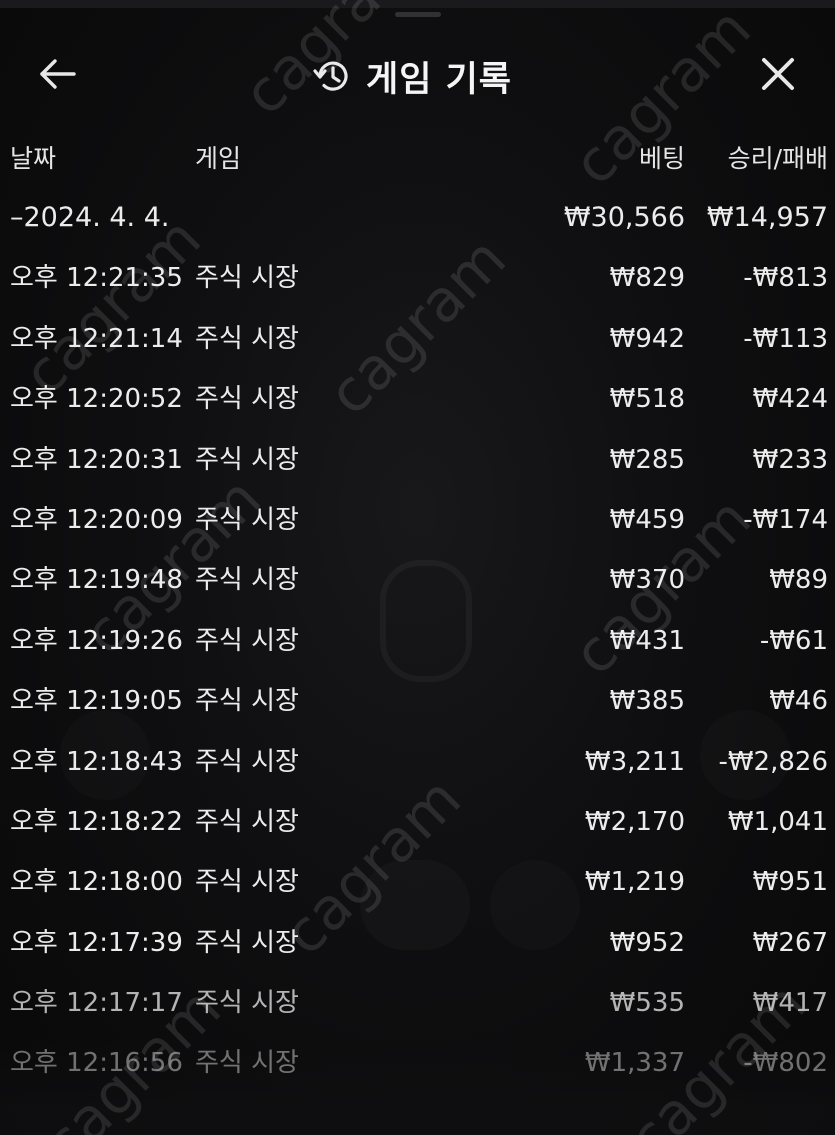 The width and height of the screenshot is (835, 1135). I want to click on row-bet: ₩942, so click(647, 338).